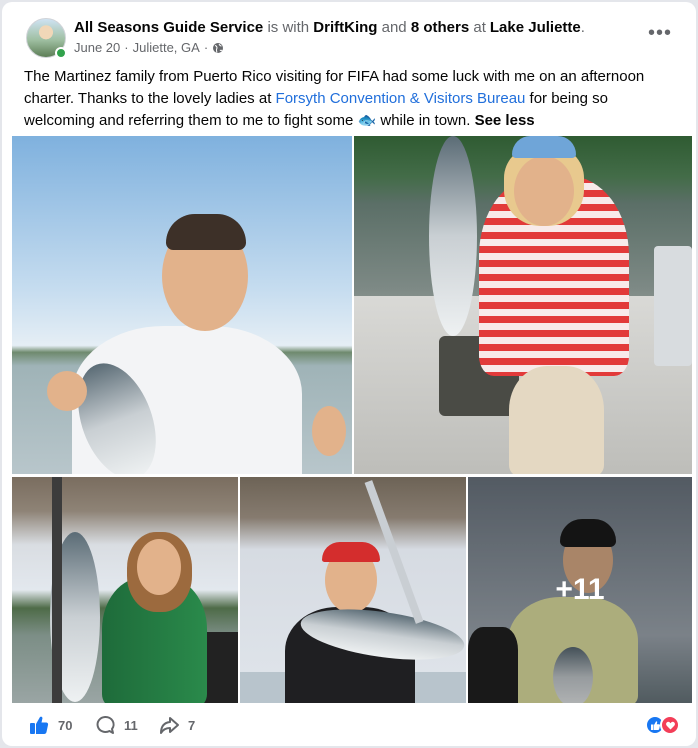 The width and height of the screenshot is (698, 748). Describe the element at coordinates (580, 590) in the screenshot. I see `more-photos-count: +11` at that location.